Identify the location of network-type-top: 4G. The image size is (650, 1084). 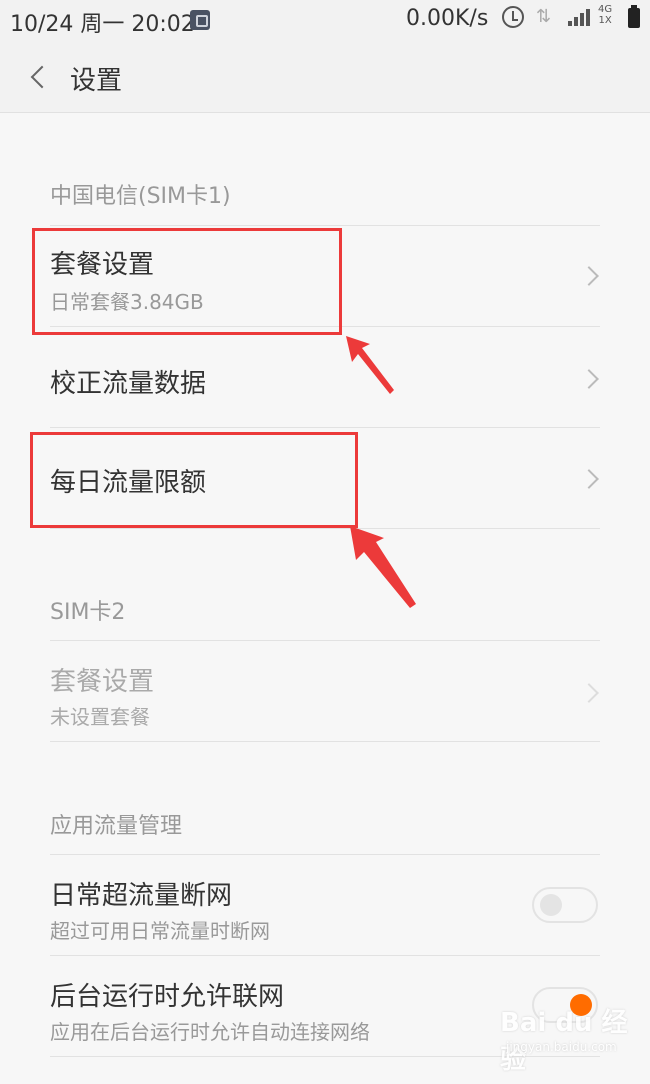
(605, 9).